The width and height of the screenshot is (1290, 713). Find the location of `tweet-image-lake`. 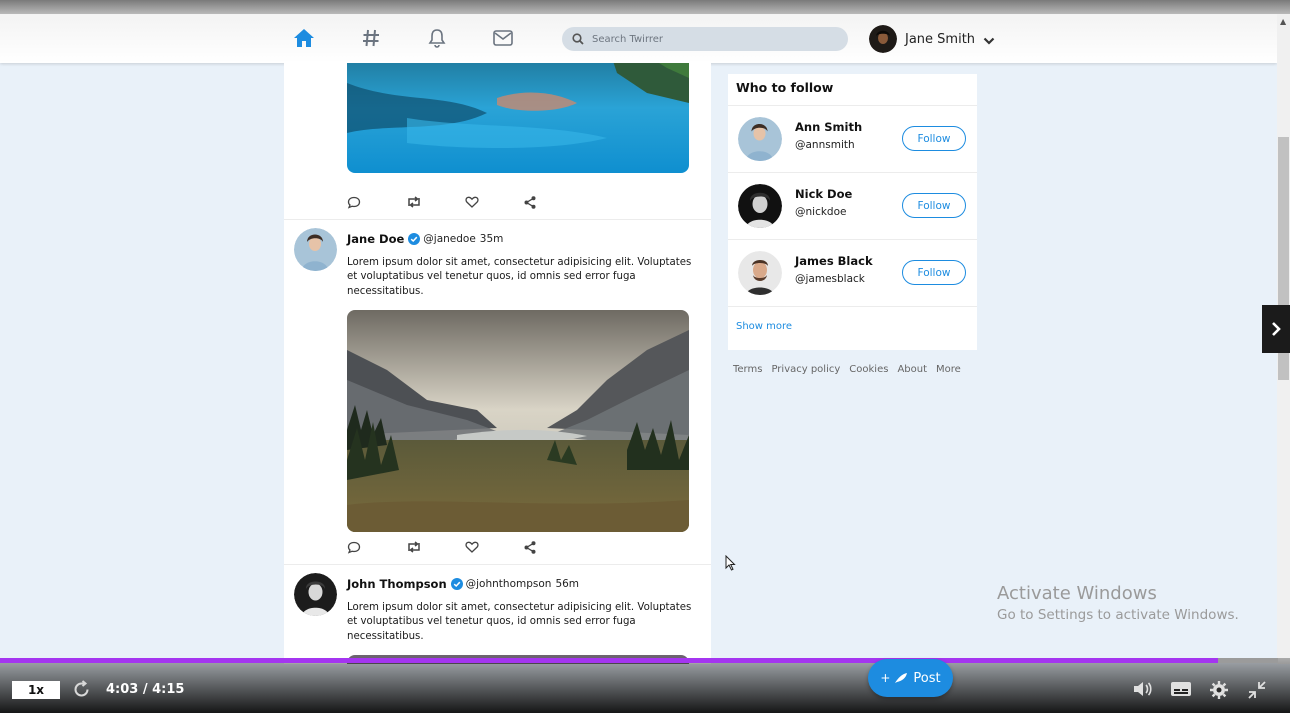

tweet-image-lake is located at coordinates (518, 118).